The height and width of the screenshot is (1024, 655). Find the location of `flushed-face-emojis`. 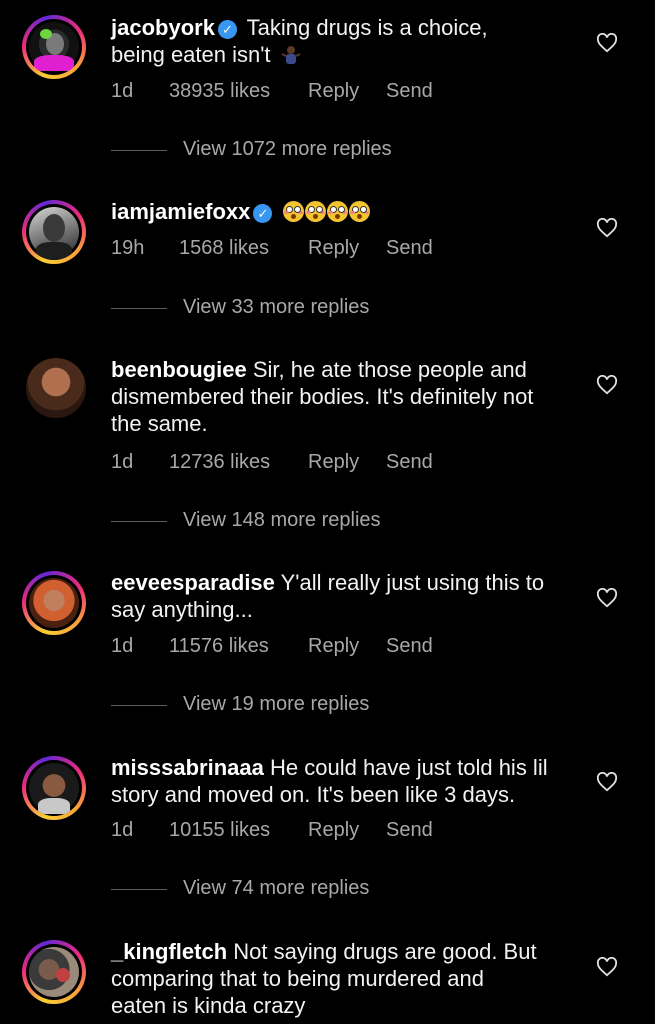

flushed-face-emojis is located at coordinates (326, 211).